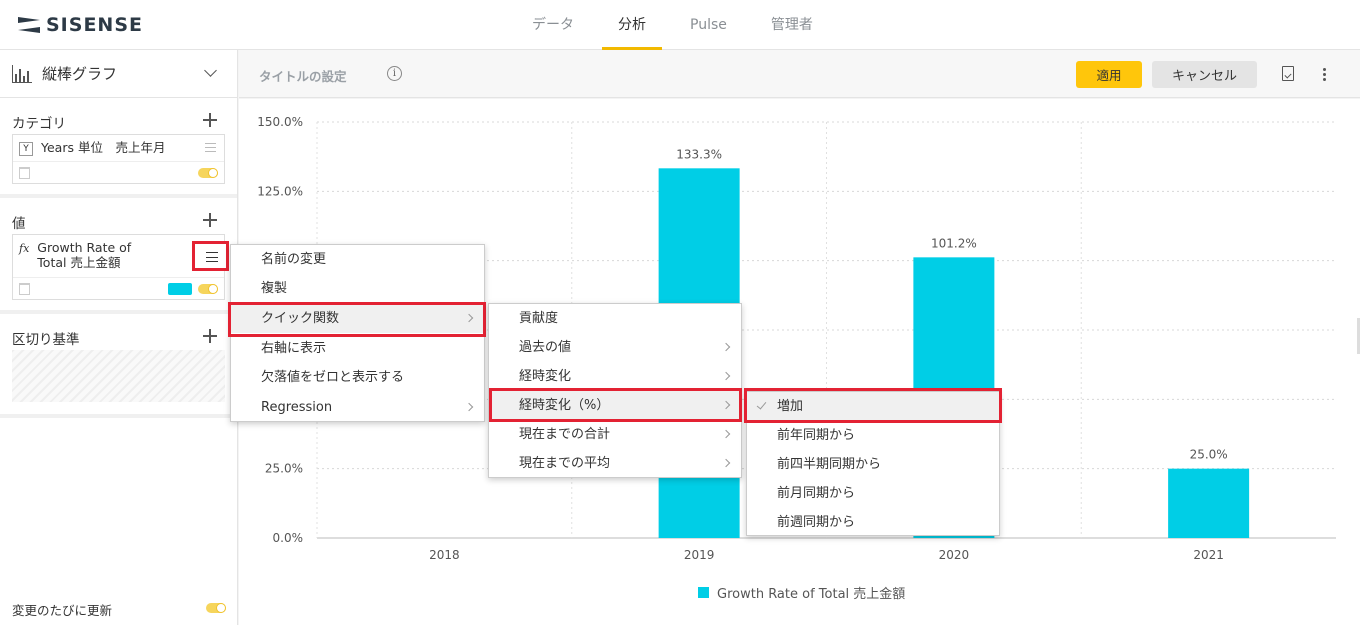 This screenshot has width=1360, height=625. I want to click on menu-from-prev-year: 前年同期から, so click(873, 435).